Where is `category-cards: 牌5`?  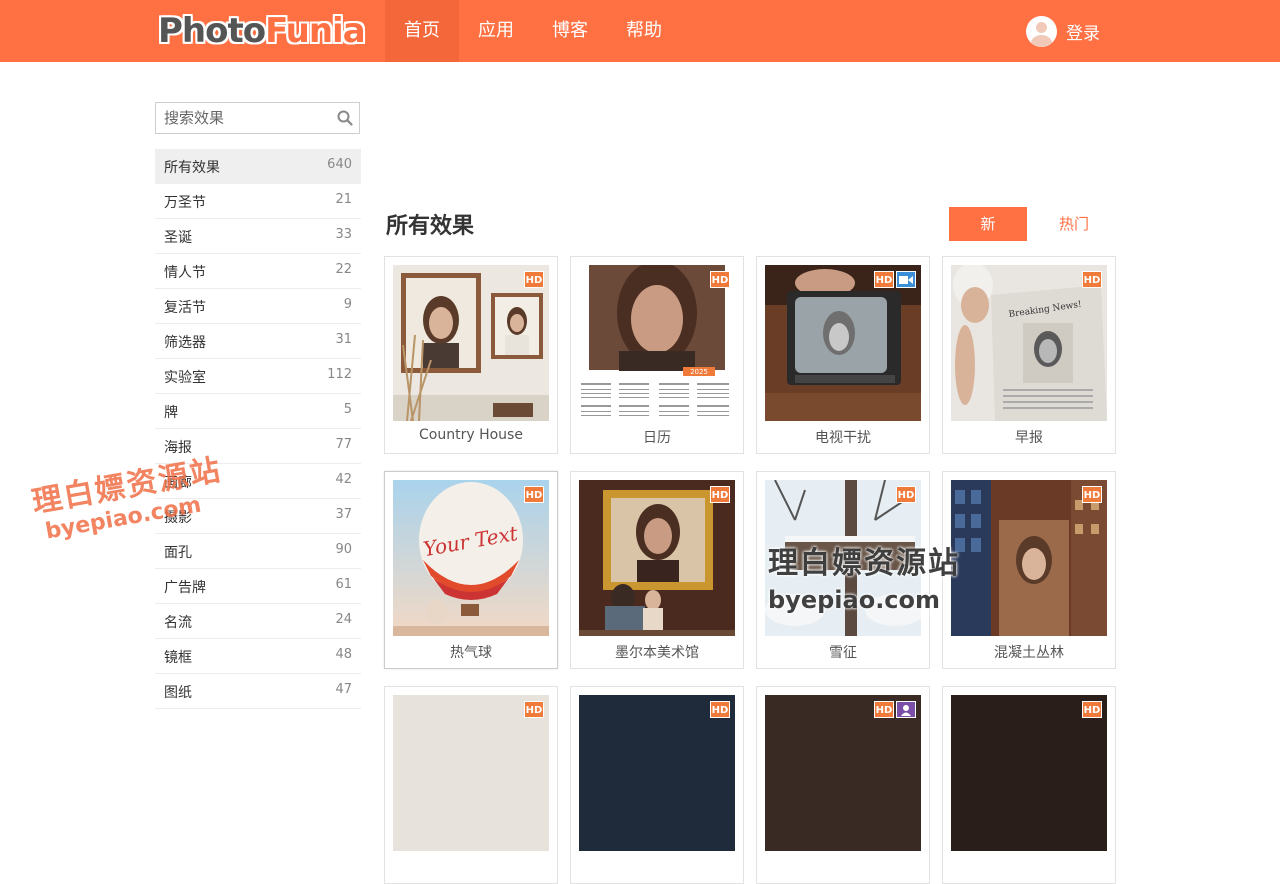 category-cards: 牌5 is located at coordinates (258, 411).